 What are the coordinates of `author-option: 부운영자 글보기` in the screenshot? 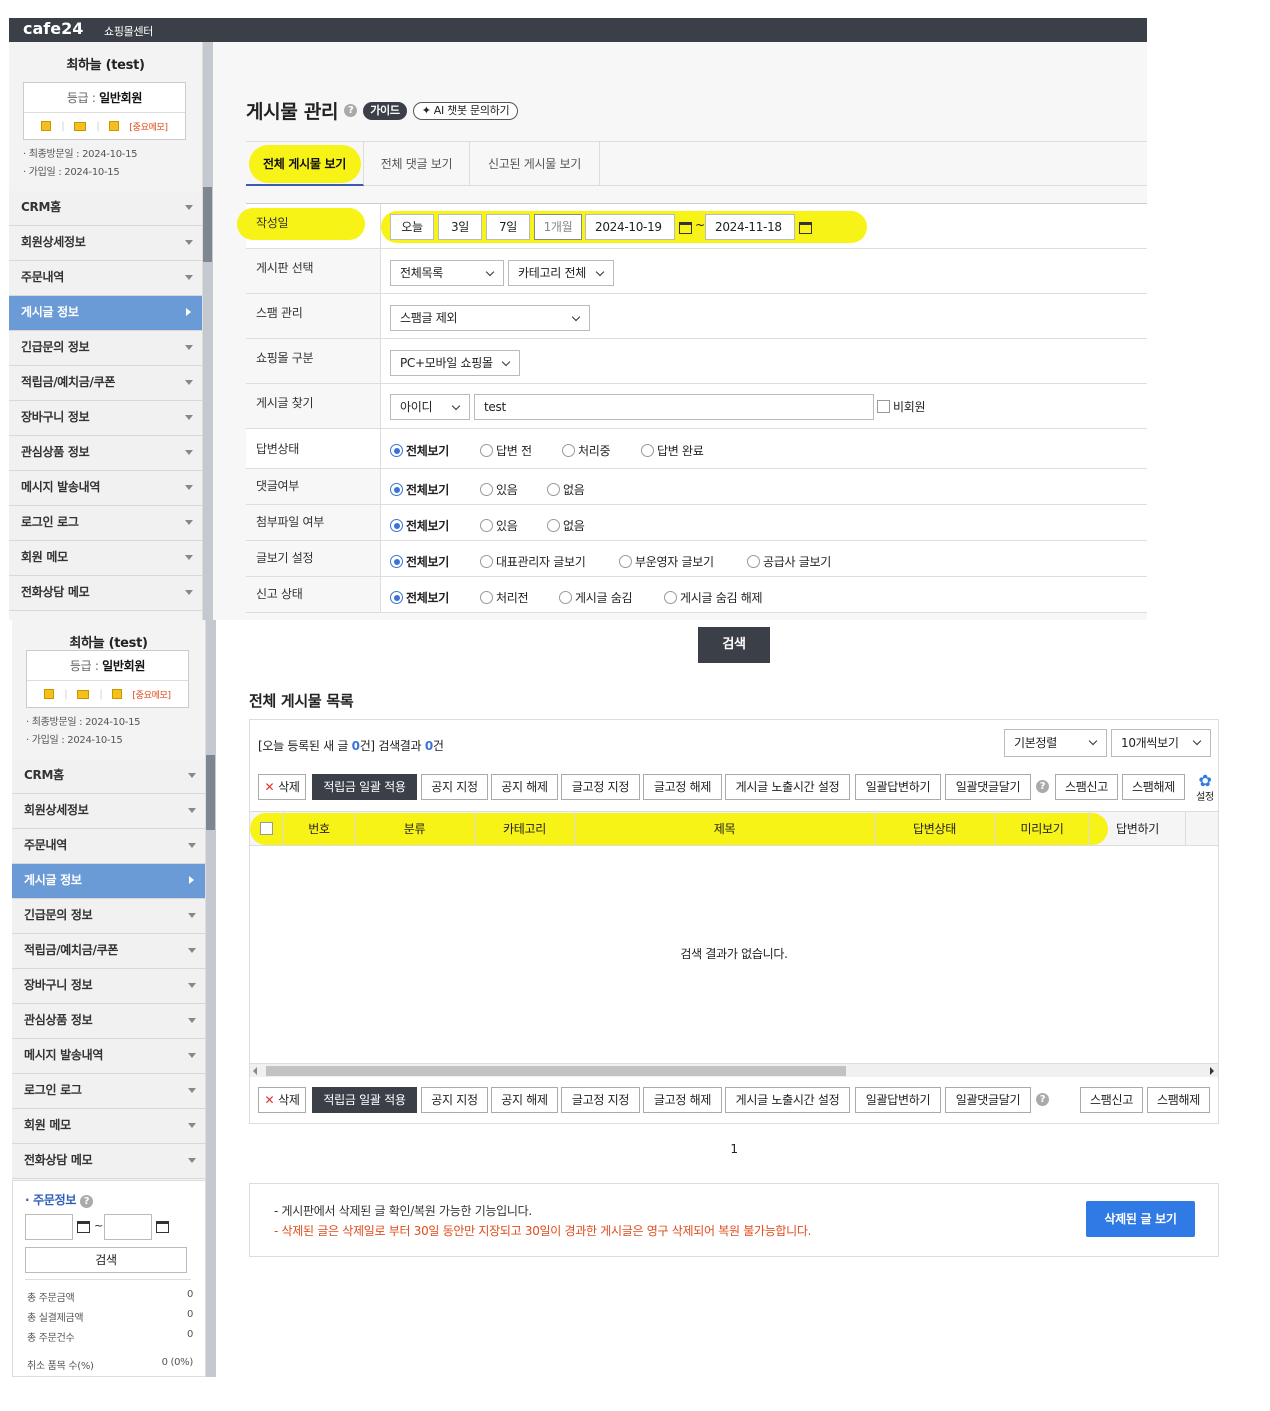 It's located at (666, 561).